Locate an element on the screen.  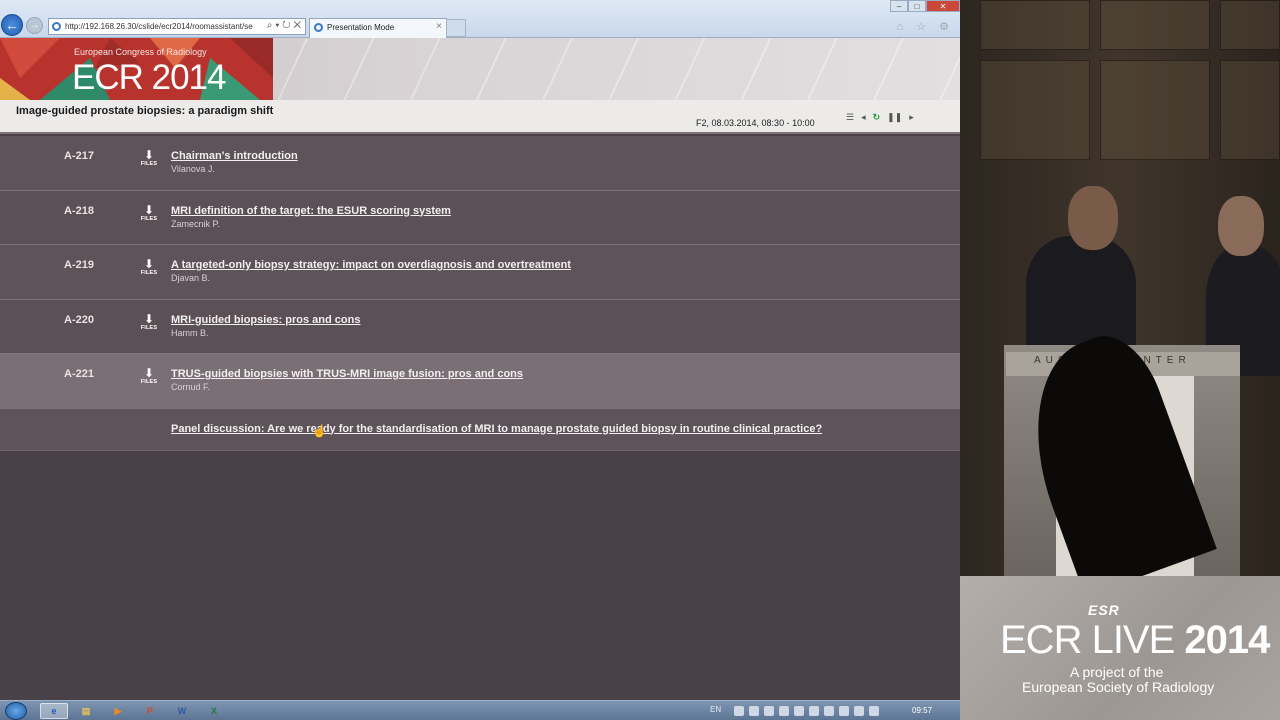
play-icon: ▸ is located at coordinates (911, 117).